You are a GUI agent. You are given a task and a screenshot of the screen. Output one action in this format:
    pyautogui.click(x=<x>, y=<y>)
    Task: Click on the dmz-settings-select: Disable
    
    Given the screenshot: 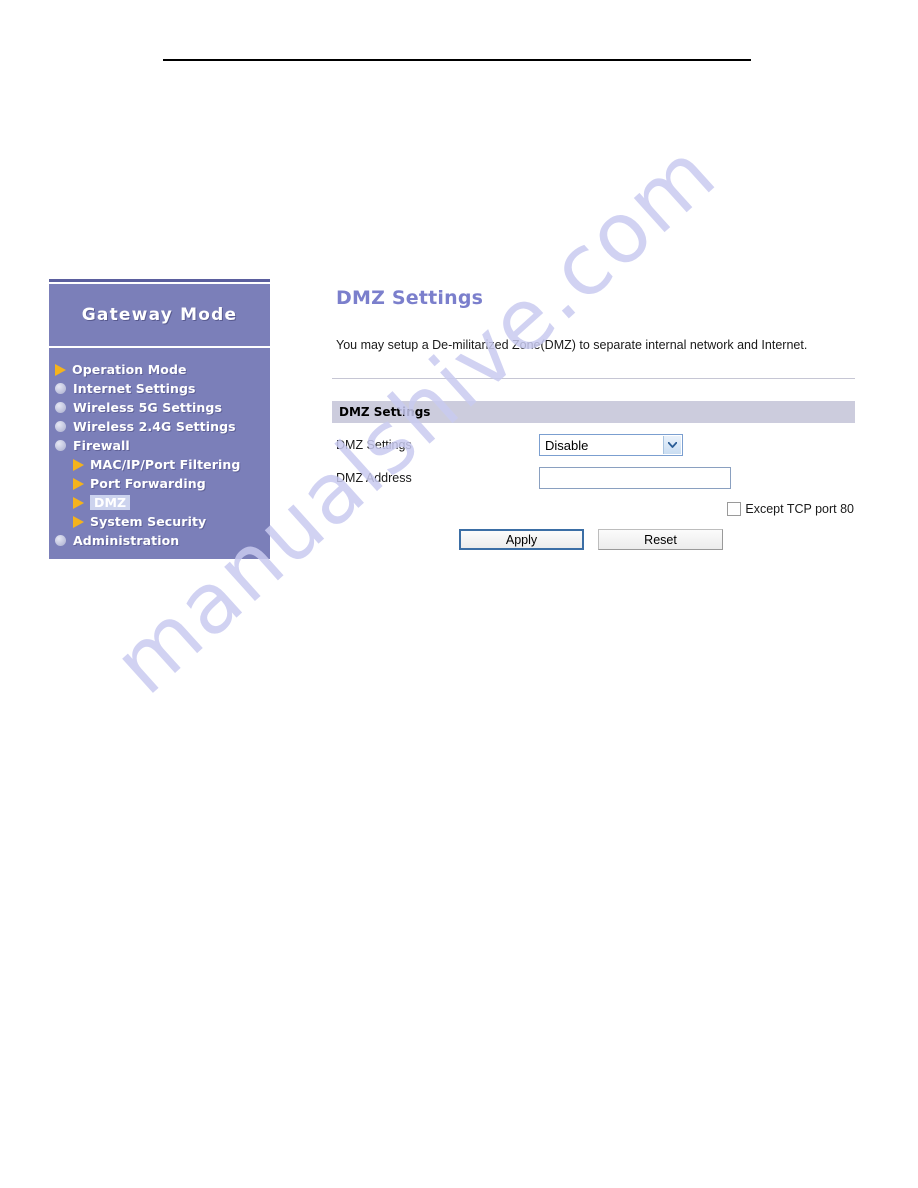 What is the action you would take?
    pyautogui.click(x=611, y=445)
    